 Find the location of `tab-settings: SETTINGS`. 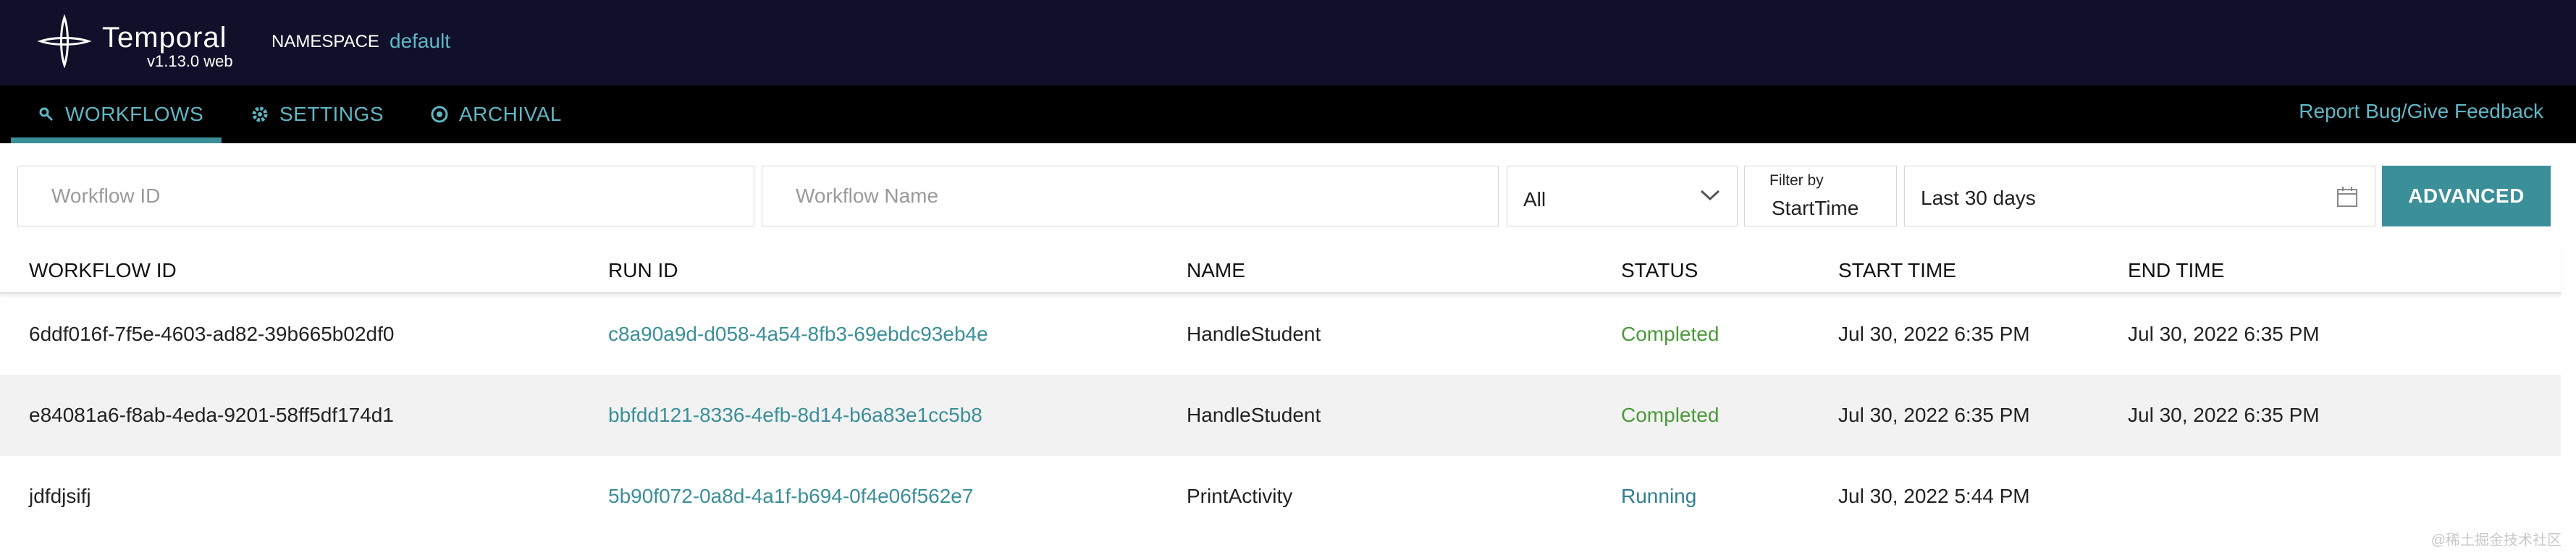

tab-settings: SETTINGS is located at coordinates (317, 114).